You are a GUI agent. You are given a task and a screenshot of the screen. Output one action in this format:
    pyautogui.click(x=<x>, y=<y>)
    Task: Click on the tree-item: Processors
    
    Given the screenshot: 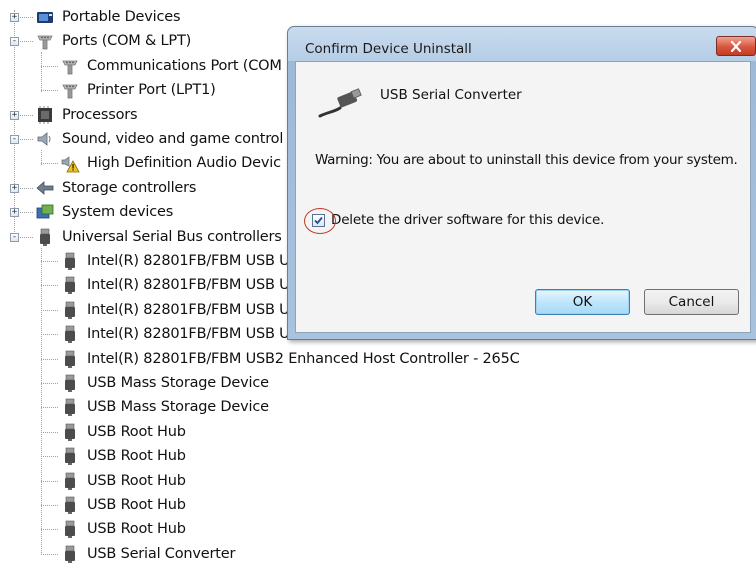 What is the action you would take?
    pyautogui.click(x=86, y=115)
    